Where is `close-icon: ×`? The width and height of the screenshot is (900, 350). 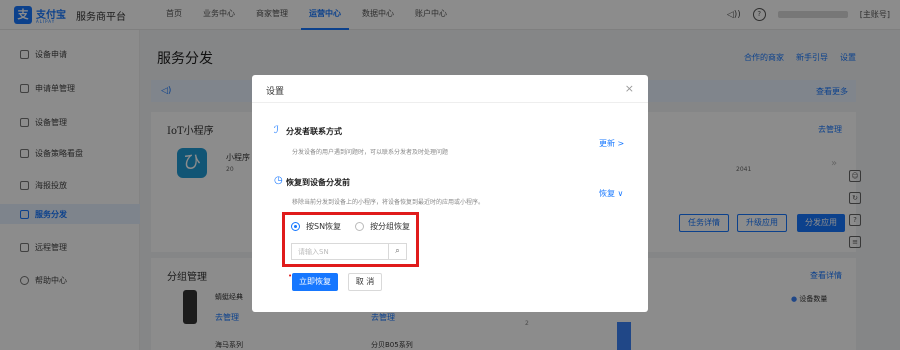
close-icon: × is located at coordinates (629, 88).